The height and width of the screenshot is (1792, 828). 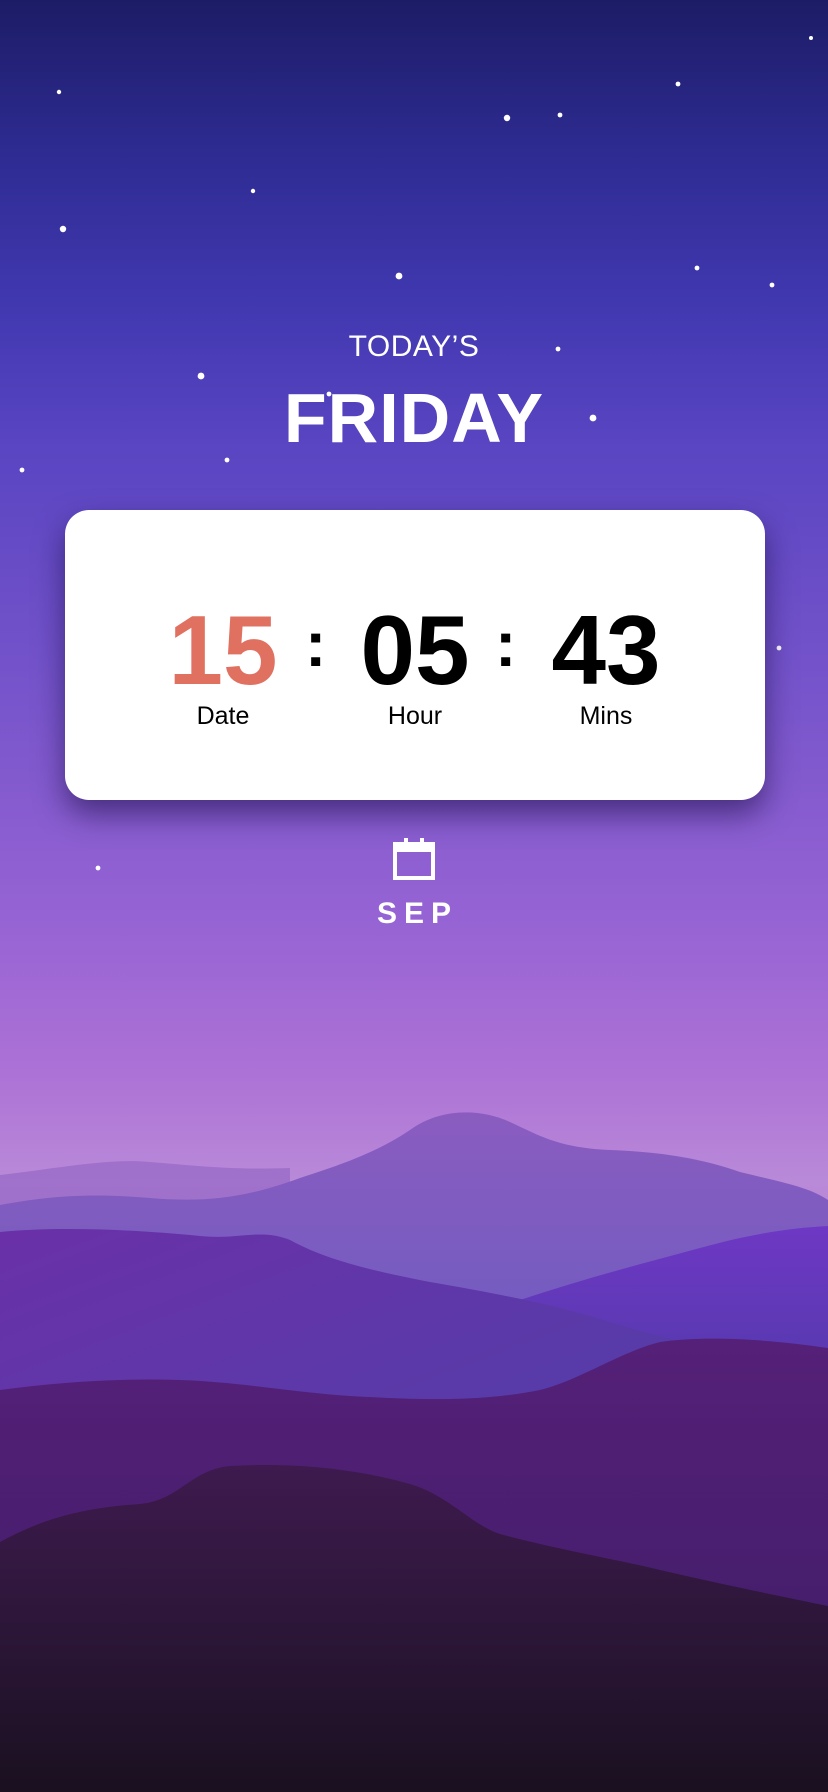 I want to click on hour-unit: 05 Hour, so click(x=415, y=665).